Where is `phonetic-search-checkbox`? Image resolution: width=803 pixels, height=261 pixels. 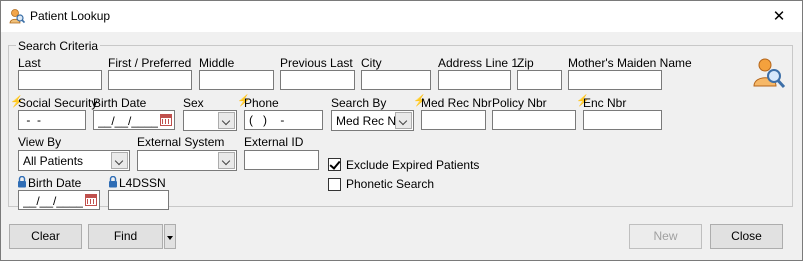
phonetic-search-checkbox is located at coordinates (334, 184).